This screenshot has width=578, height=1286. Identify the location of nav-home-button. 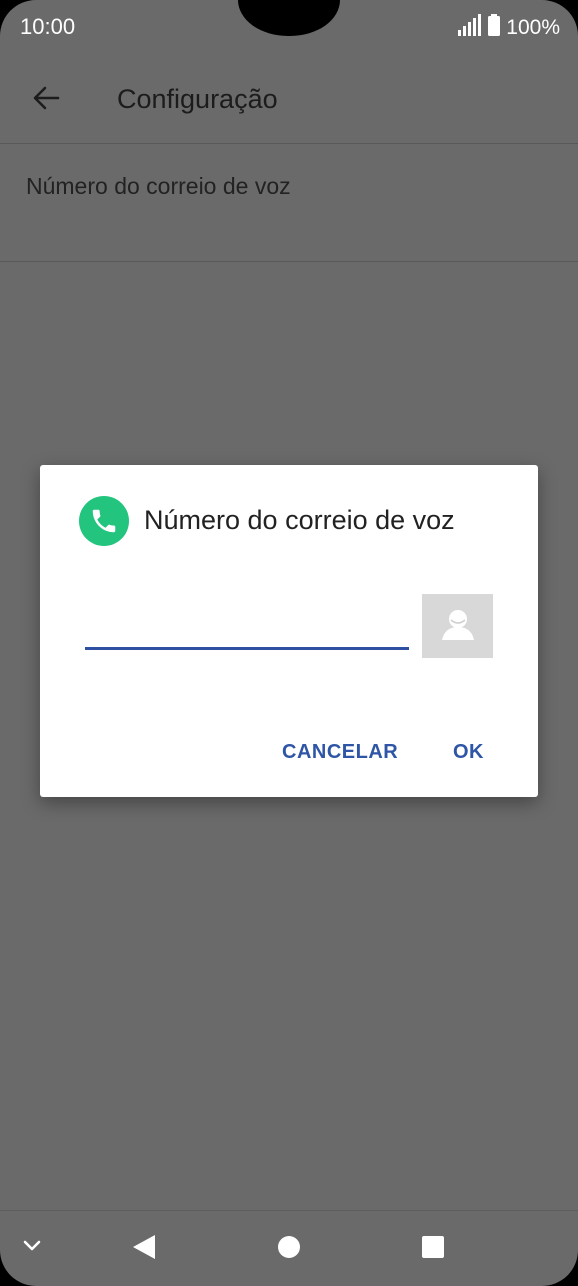
(289, 1249).